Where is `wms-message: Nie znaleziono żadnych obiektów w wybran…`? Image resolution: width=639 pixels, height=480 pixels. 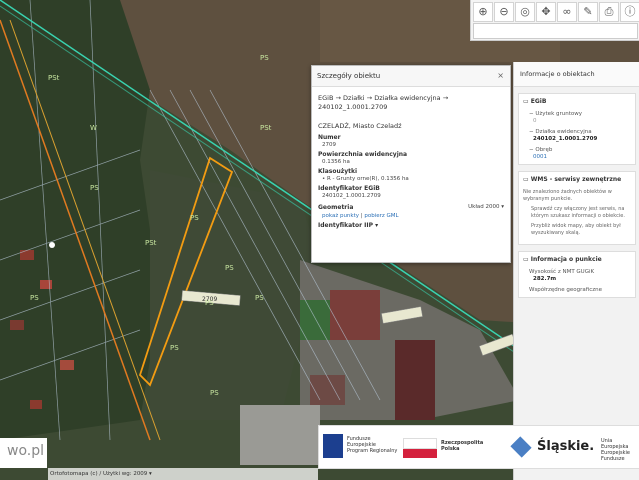 wms-message: Nie znaleziono żadnych obiektów w wybran… is located at coordinates (567, 195).